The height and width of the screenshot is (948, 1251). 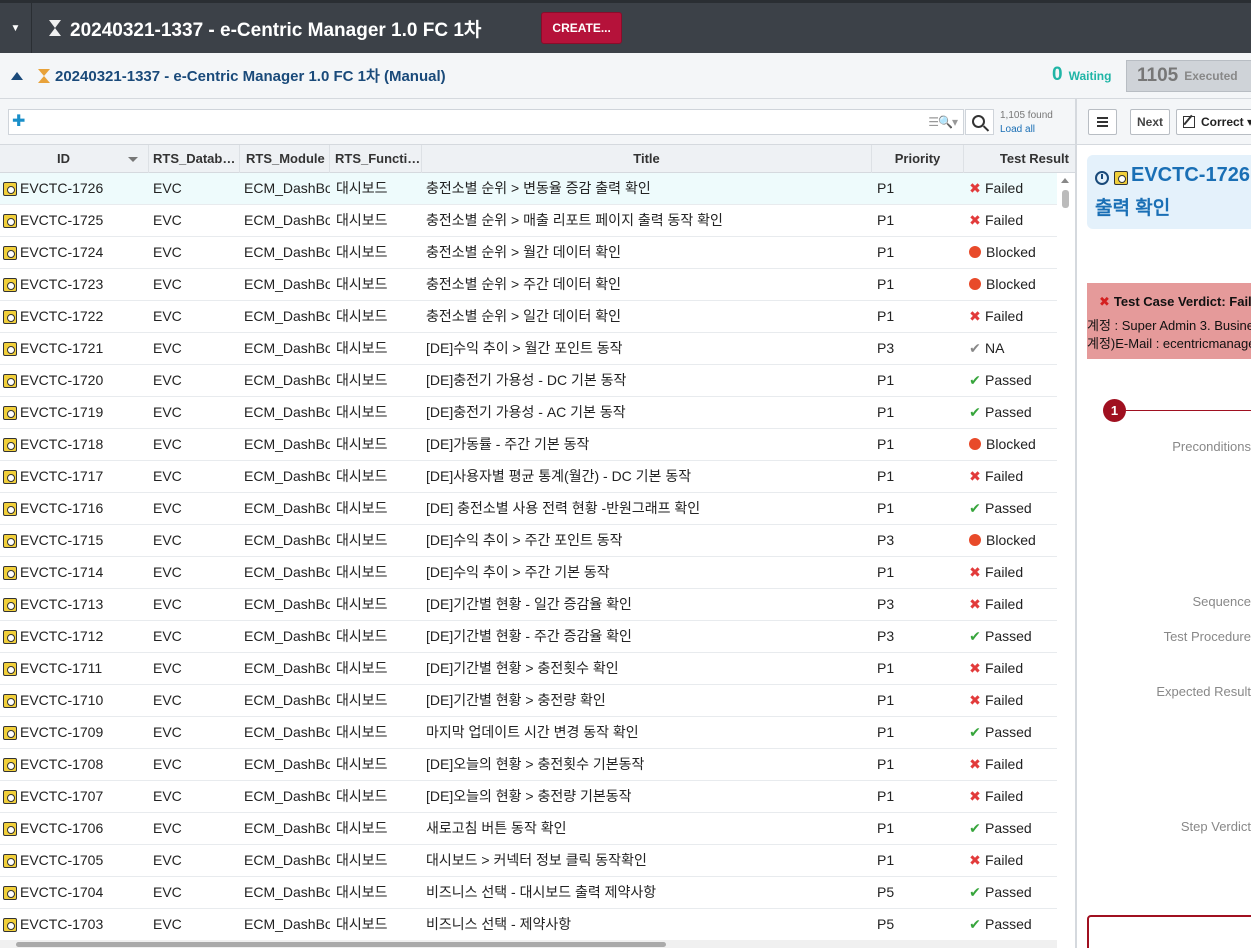 What do you see at coordinates (84, 604) in the screenshot?
I see `cell-id: EVCTC-1713` at bounding box center [84, 604].